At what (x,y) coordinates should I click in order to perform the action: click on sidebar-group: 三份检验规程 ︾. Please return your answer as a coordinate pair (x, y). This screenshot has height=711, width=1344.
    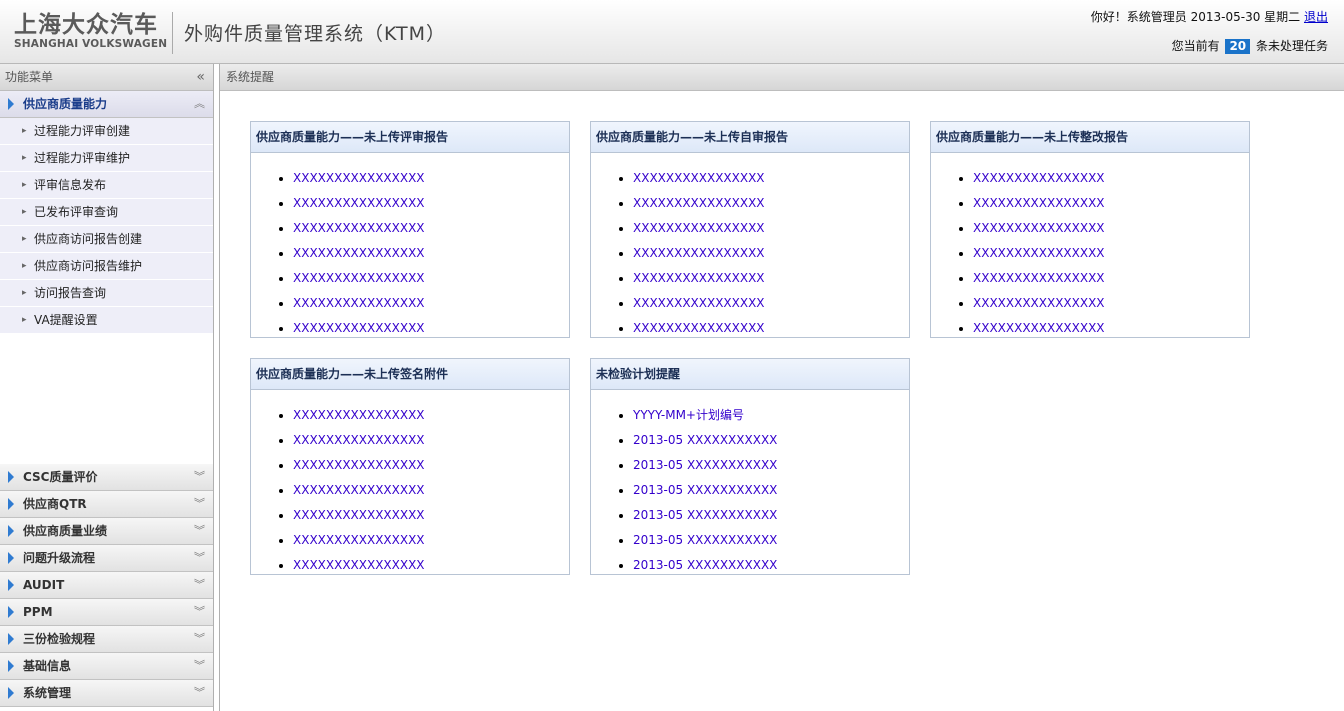
    Looking at the image, I should click on (106, 639).